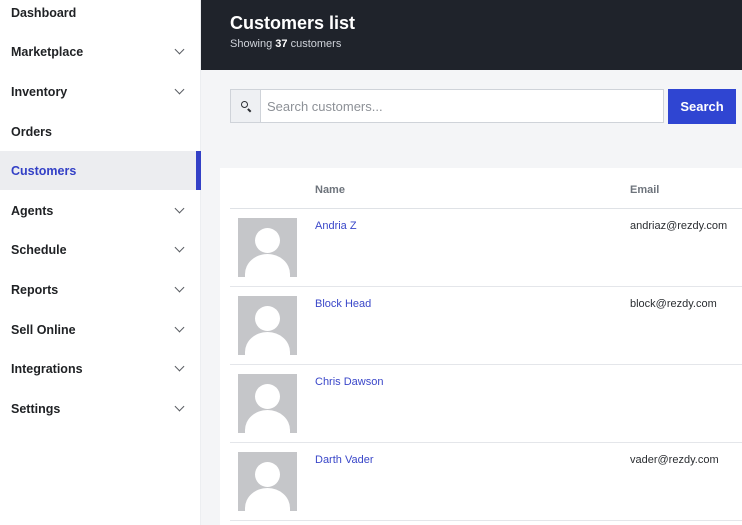  I want to click on sidebar-item-integrations: Integrations, so click(100, 368).